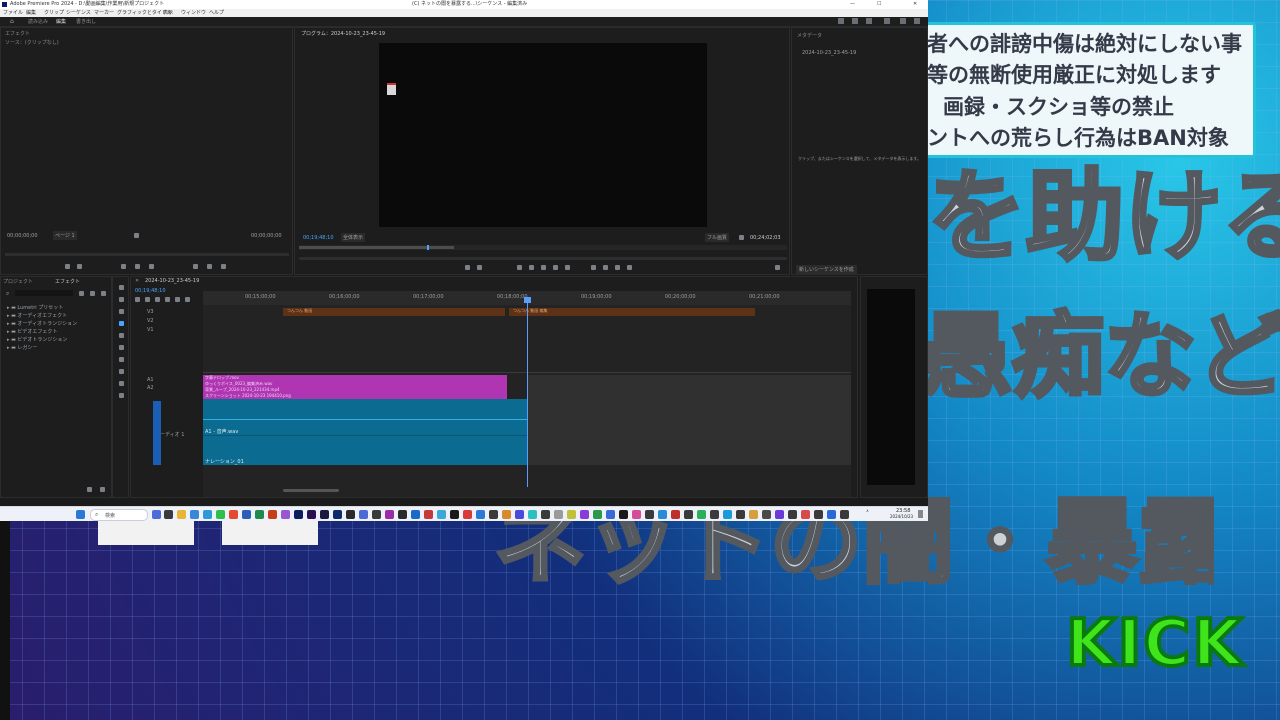 This screenshot has width=1280, height=720. I want to click on menu-icon, so click(887, 21).